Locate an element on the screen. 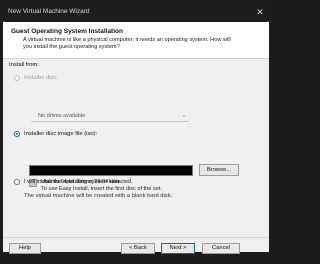 This screenshot has width=320, height=264. back-button: < Back is located at coordinates (138, 248).